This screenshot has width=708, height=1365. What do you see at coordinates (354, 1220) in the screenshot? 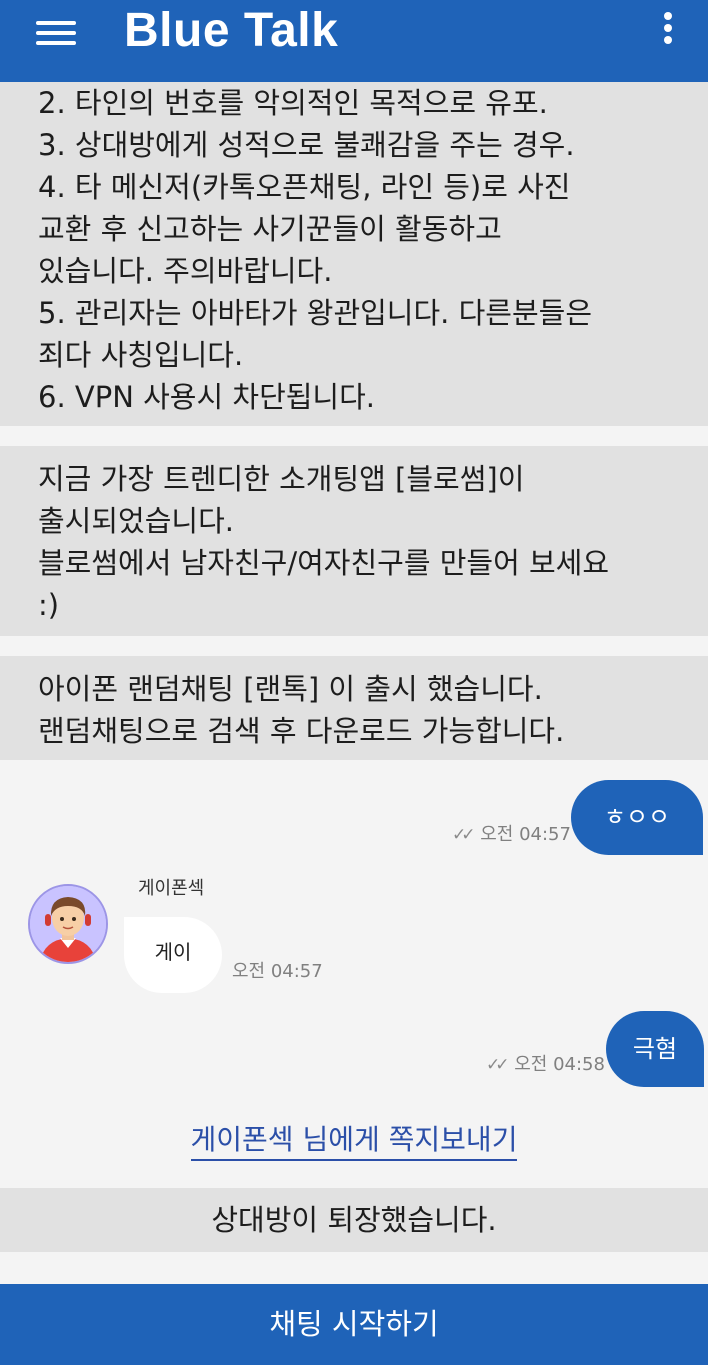
I see `partner-left-banner: 상대방이 퇴장했습니다.` at bounding box center [354, 1220].